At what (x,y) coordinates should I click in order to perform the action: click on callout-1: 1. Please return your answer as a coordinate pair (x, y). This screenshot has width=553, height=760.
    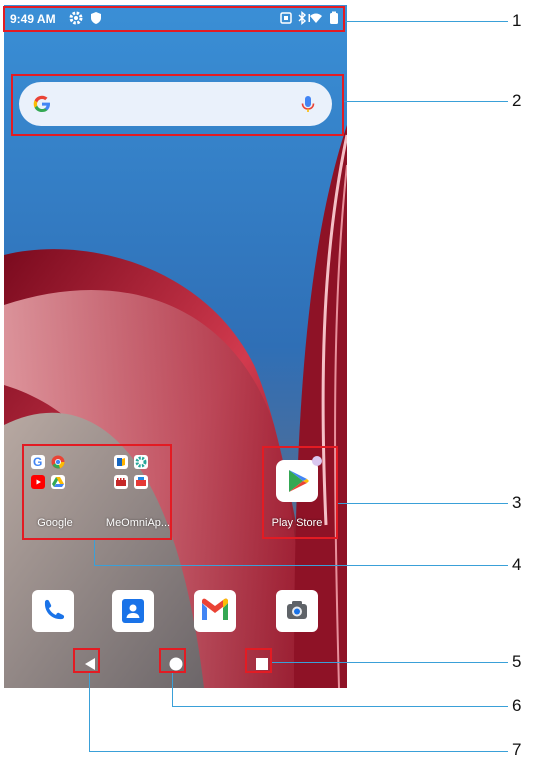
    Looking at the image, I should click on (517, 20).